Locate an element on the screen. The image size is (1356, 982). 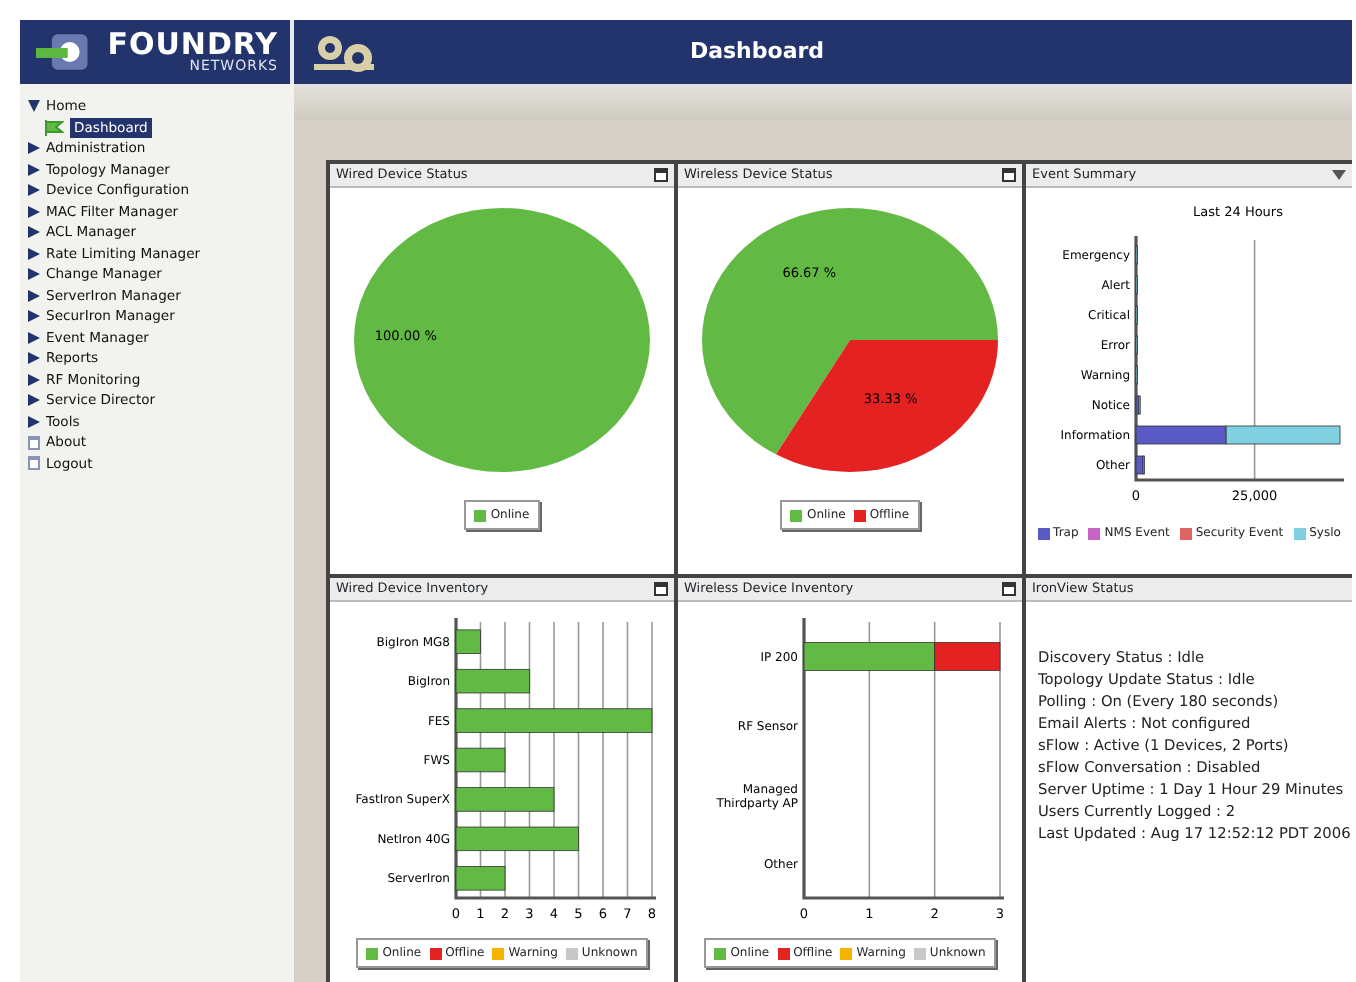
logo-text: FOUNDRY is located at coordinates (192, 45).